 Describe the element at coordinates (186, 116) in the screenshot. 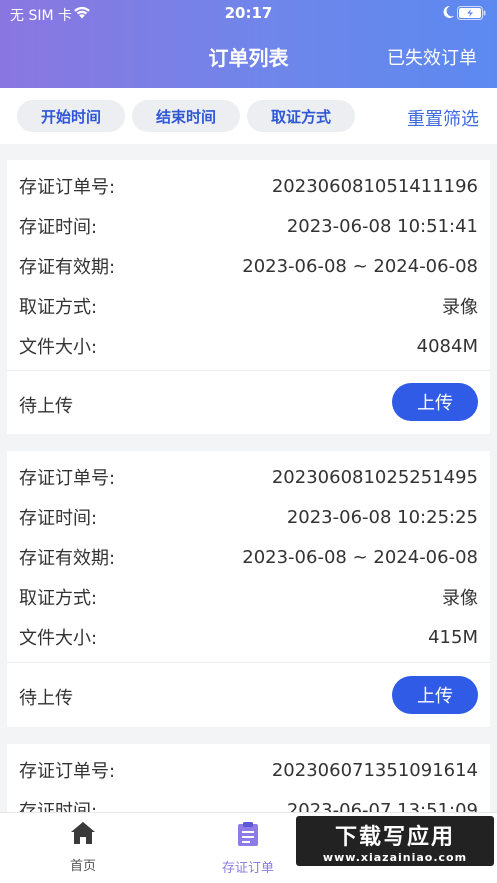

I see `filter-end-time: 结束时间` at that location.